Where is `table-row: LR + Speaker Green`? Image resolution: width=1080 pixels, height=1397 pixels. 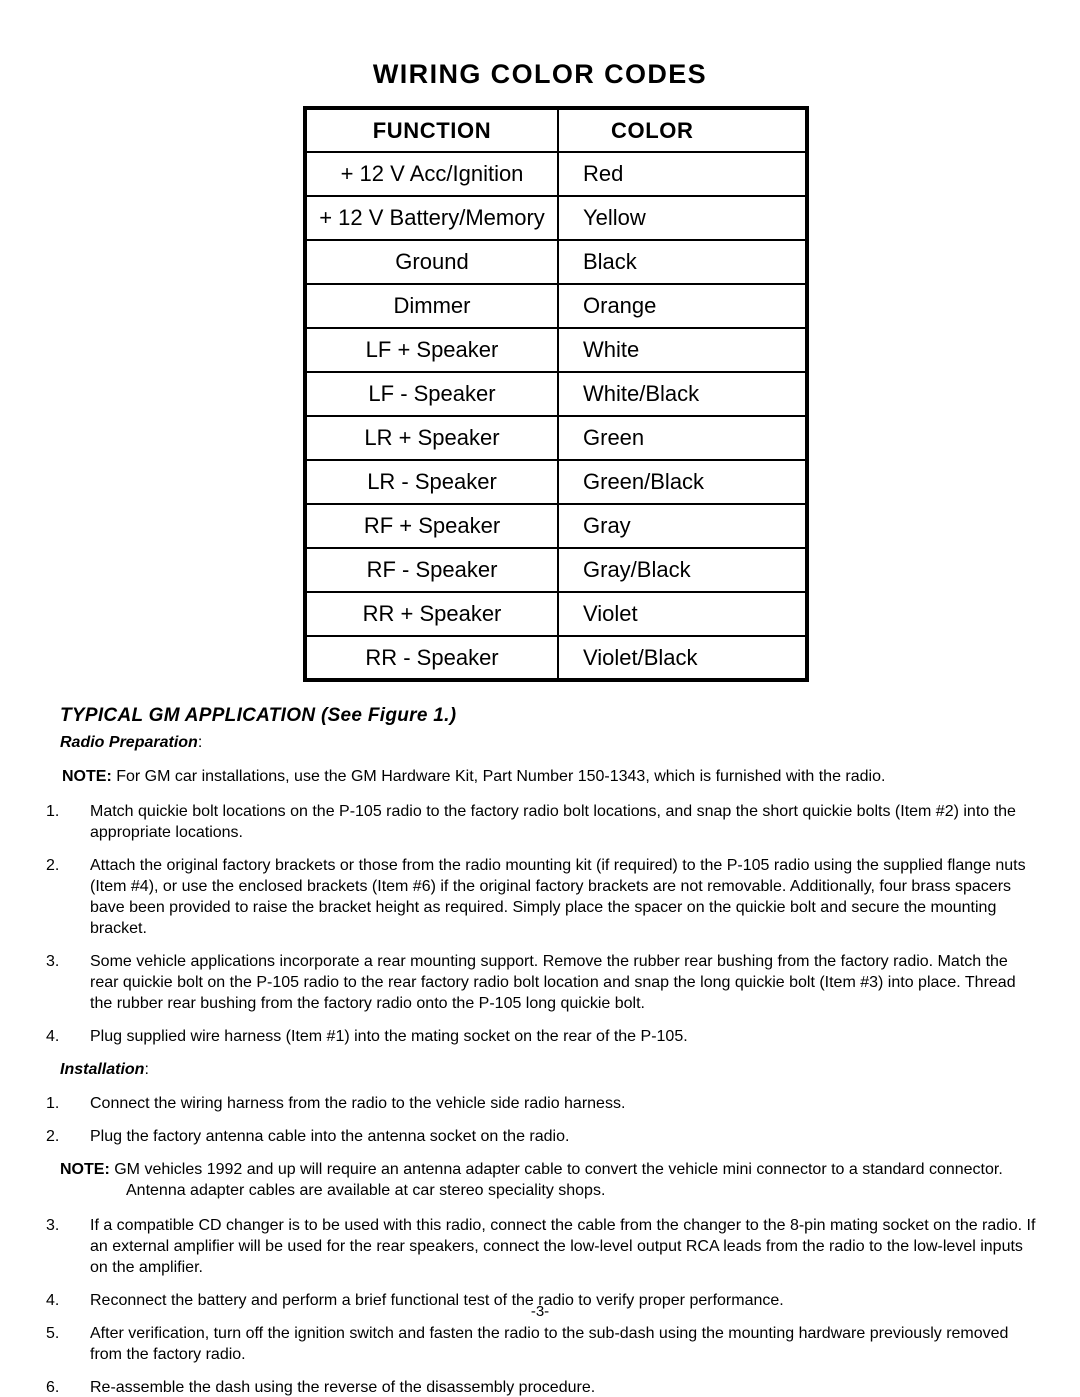 table-row: LR + Speaker Green is located at coordinates (556, 438).